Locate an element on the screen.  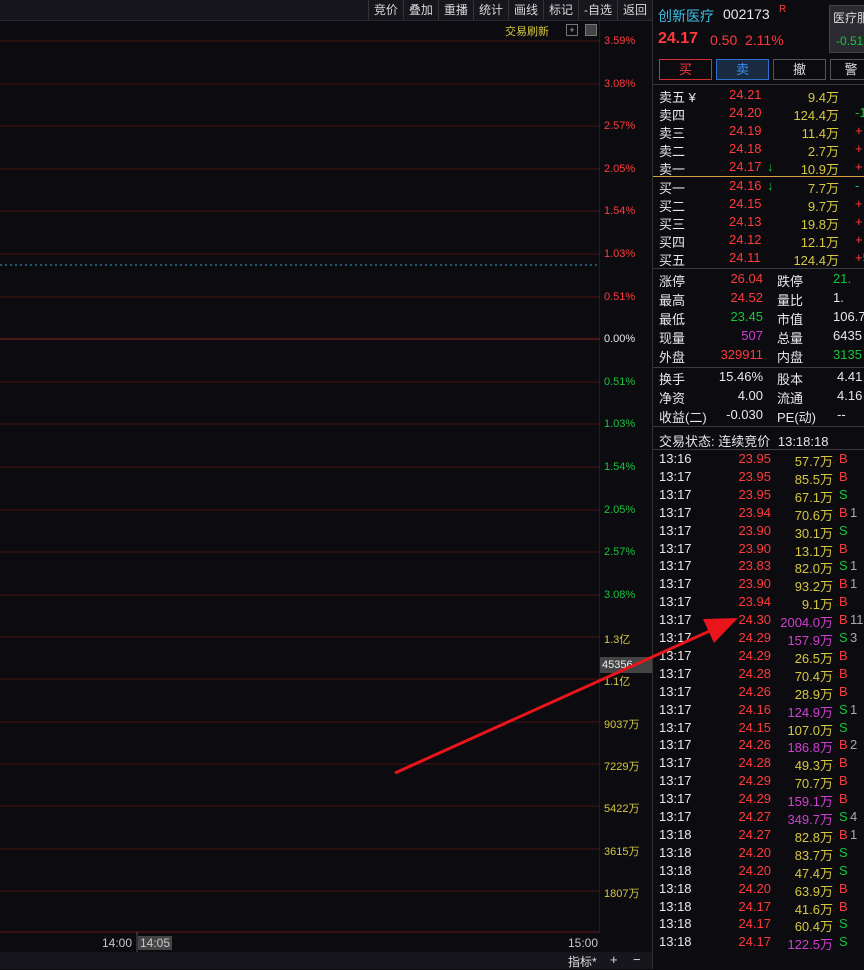
ask-row: 卖三 24.19 11.4万 + is located at coordinates (761, 132).